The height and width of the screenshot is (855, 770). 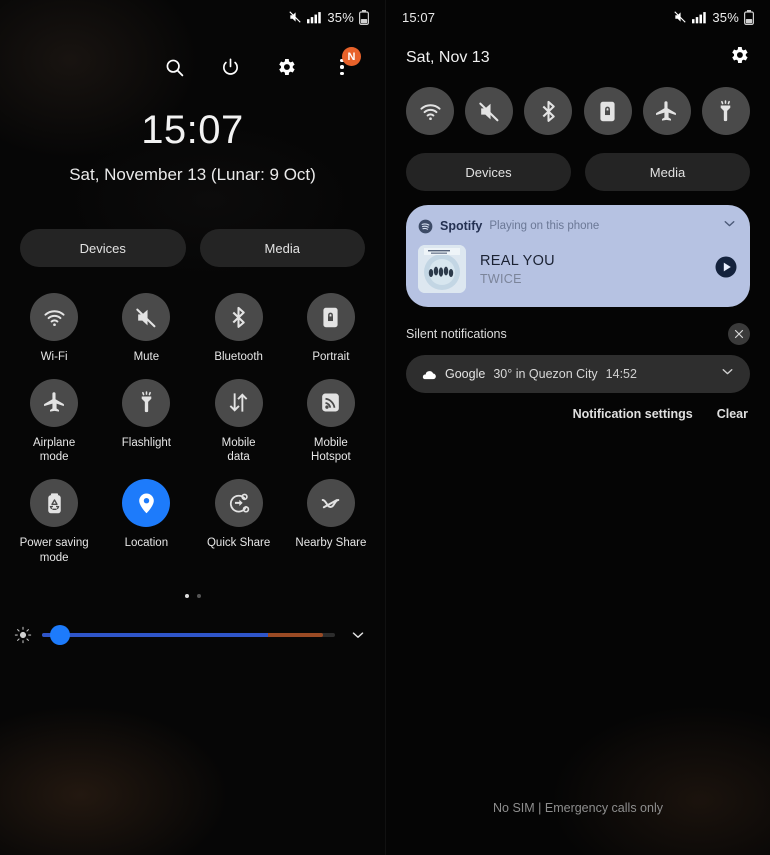 I want to click on wifi-icon, so click(x=430, y=111).